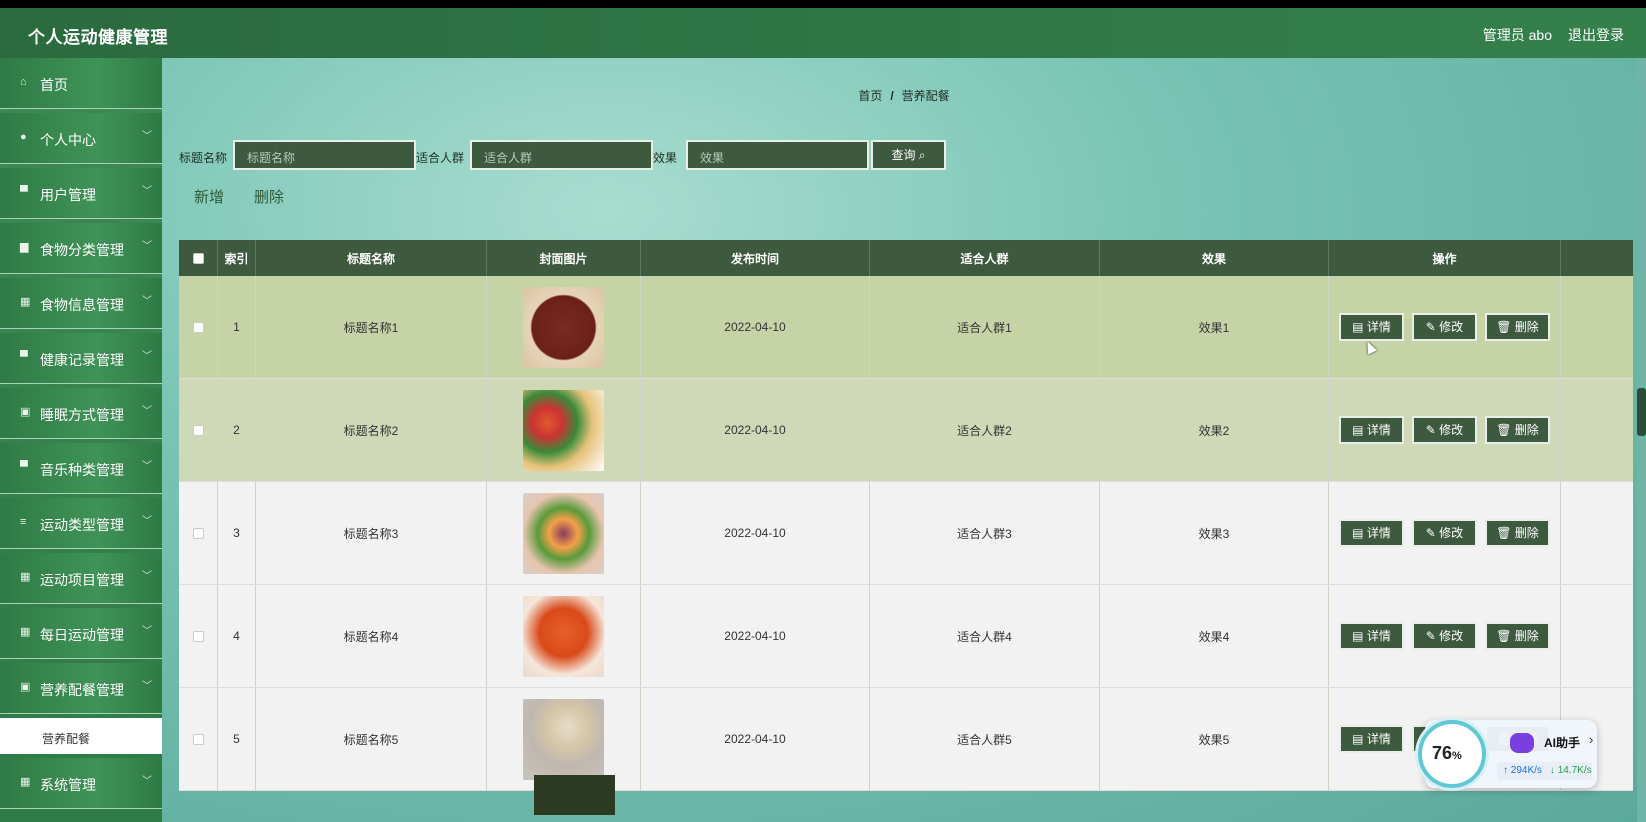 The image size is (1646, 822). Describe the element at coordinates (1596, 35) in the screenshot. I see `logout-link: 退出登录` at that location.